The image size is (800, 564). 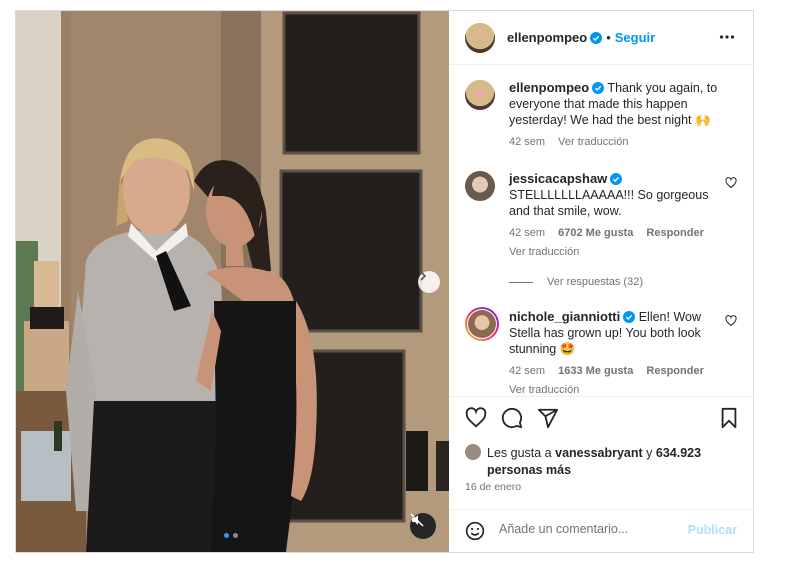 What do you see at coordinates (423, 276) in the screenshot?
I see `chevron-right-icon` at bounding box center [423, 276].